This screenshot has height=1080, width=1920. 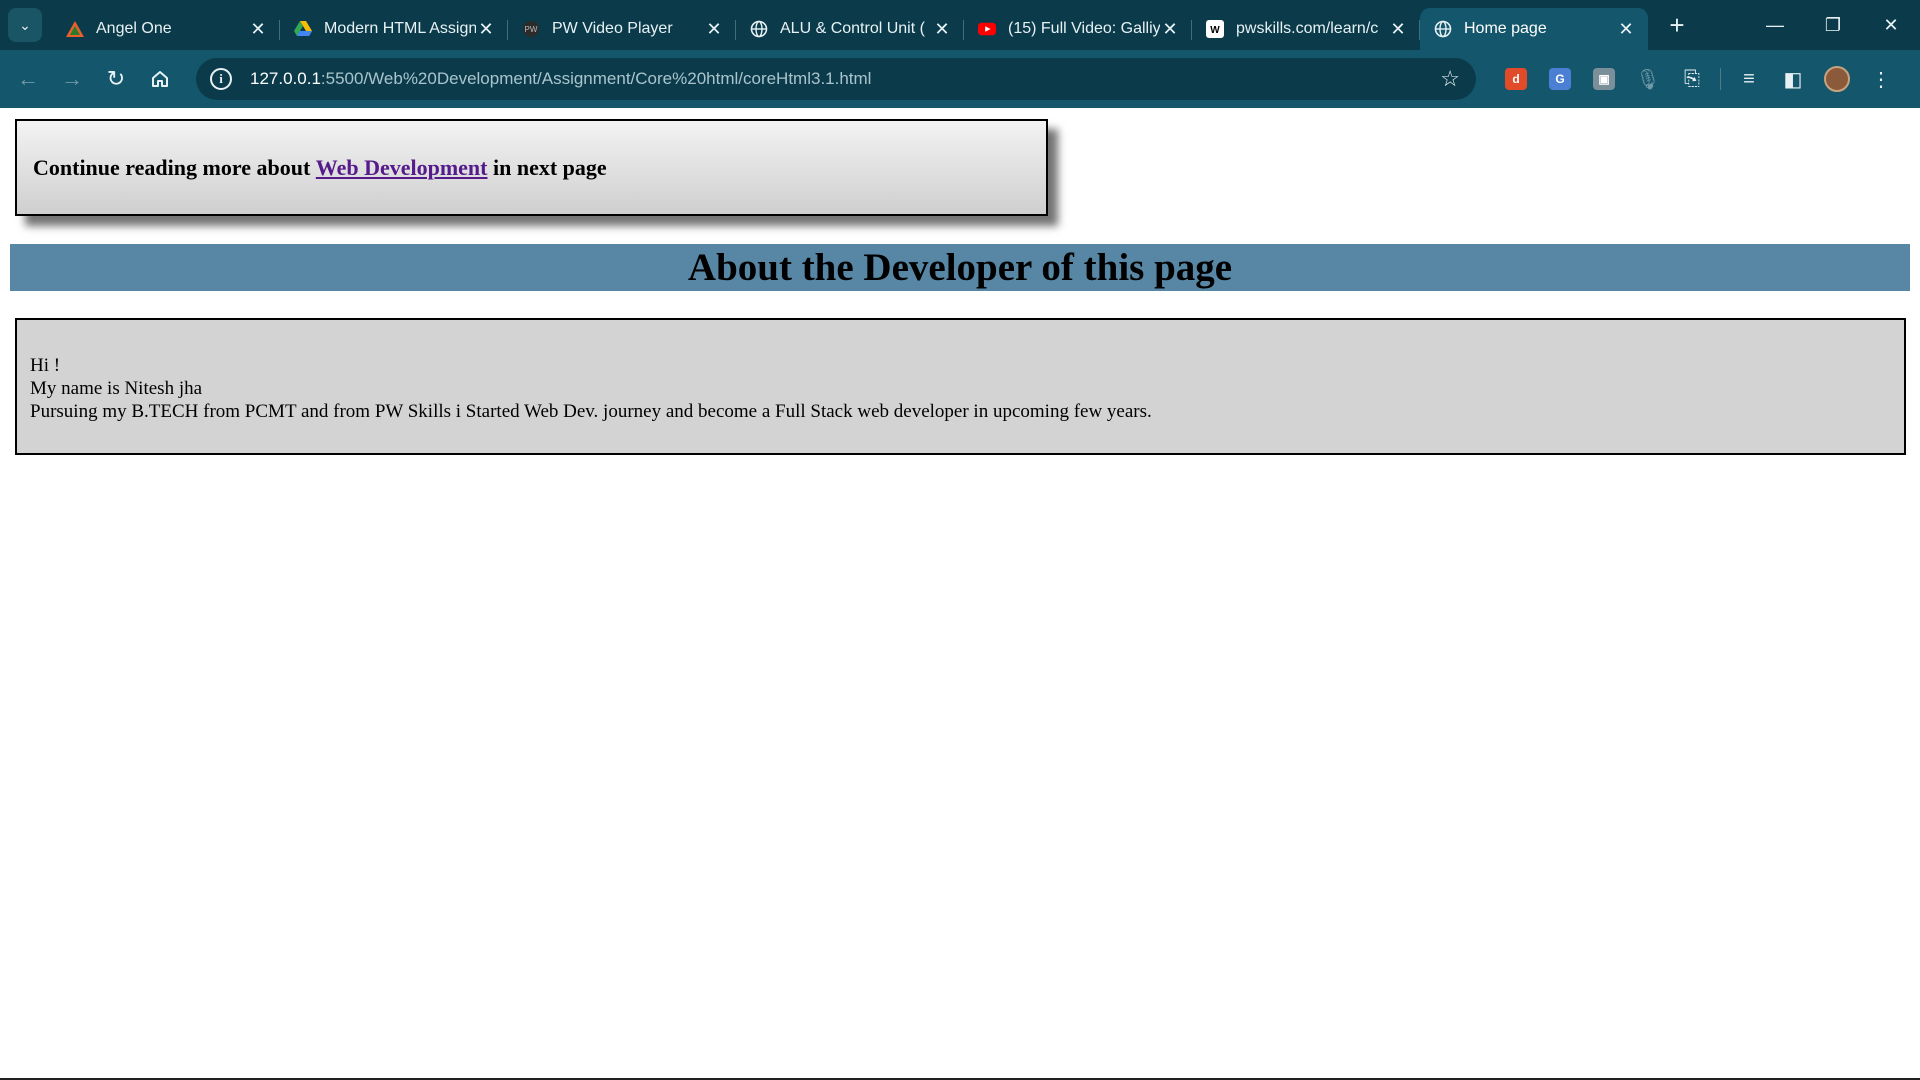 I want to click on window-controls: — ❐ ✕, so click(x=1833, y=25).